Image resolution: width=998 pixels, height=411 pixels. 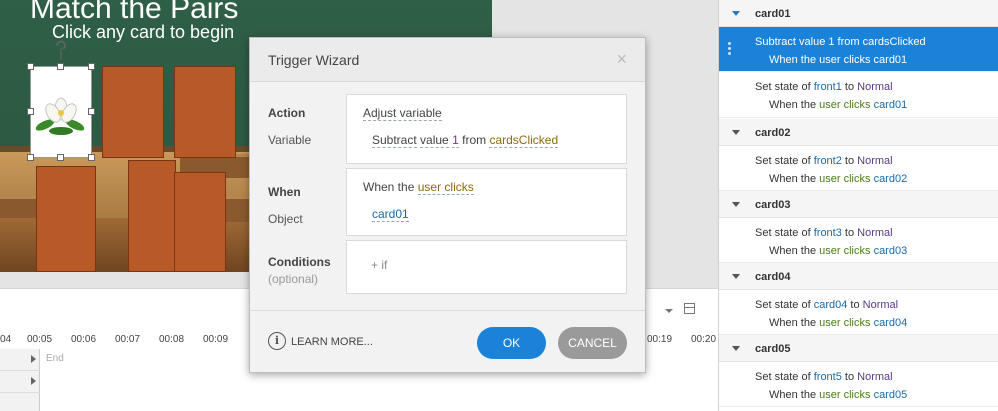 I want to click on rotate-handle-icon, so click(x=61, y=50).